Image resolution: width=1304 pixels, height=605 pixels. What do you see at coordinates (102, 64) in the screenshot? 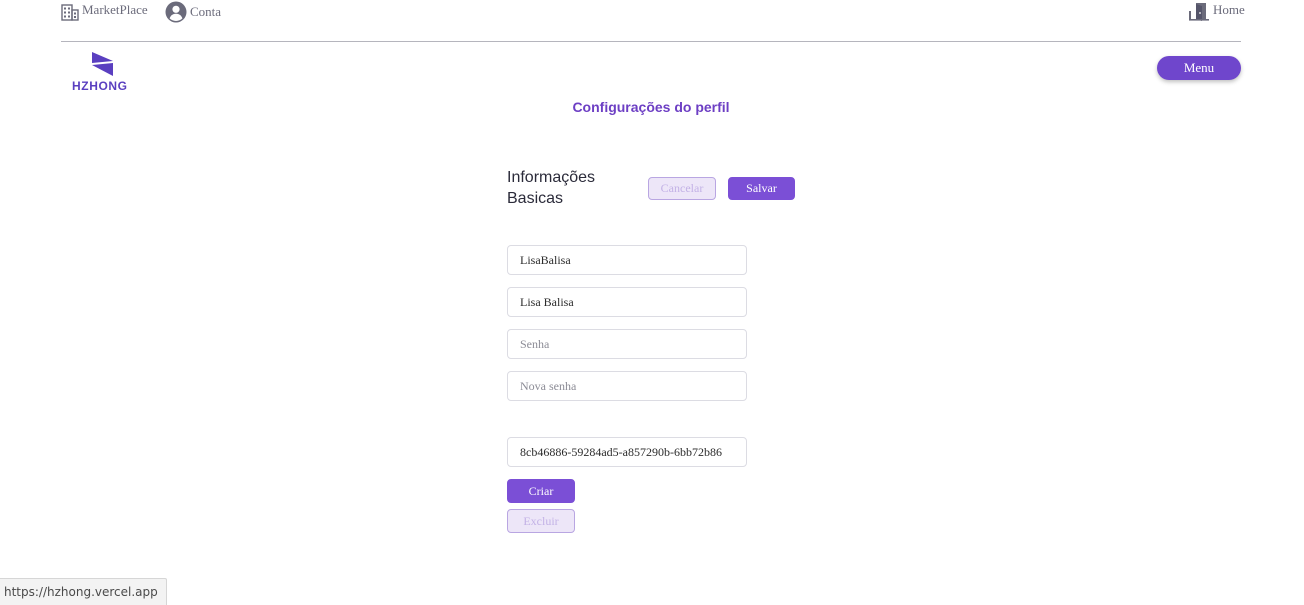
I see `logo-mark-icon` at bounding box center [102, 64].